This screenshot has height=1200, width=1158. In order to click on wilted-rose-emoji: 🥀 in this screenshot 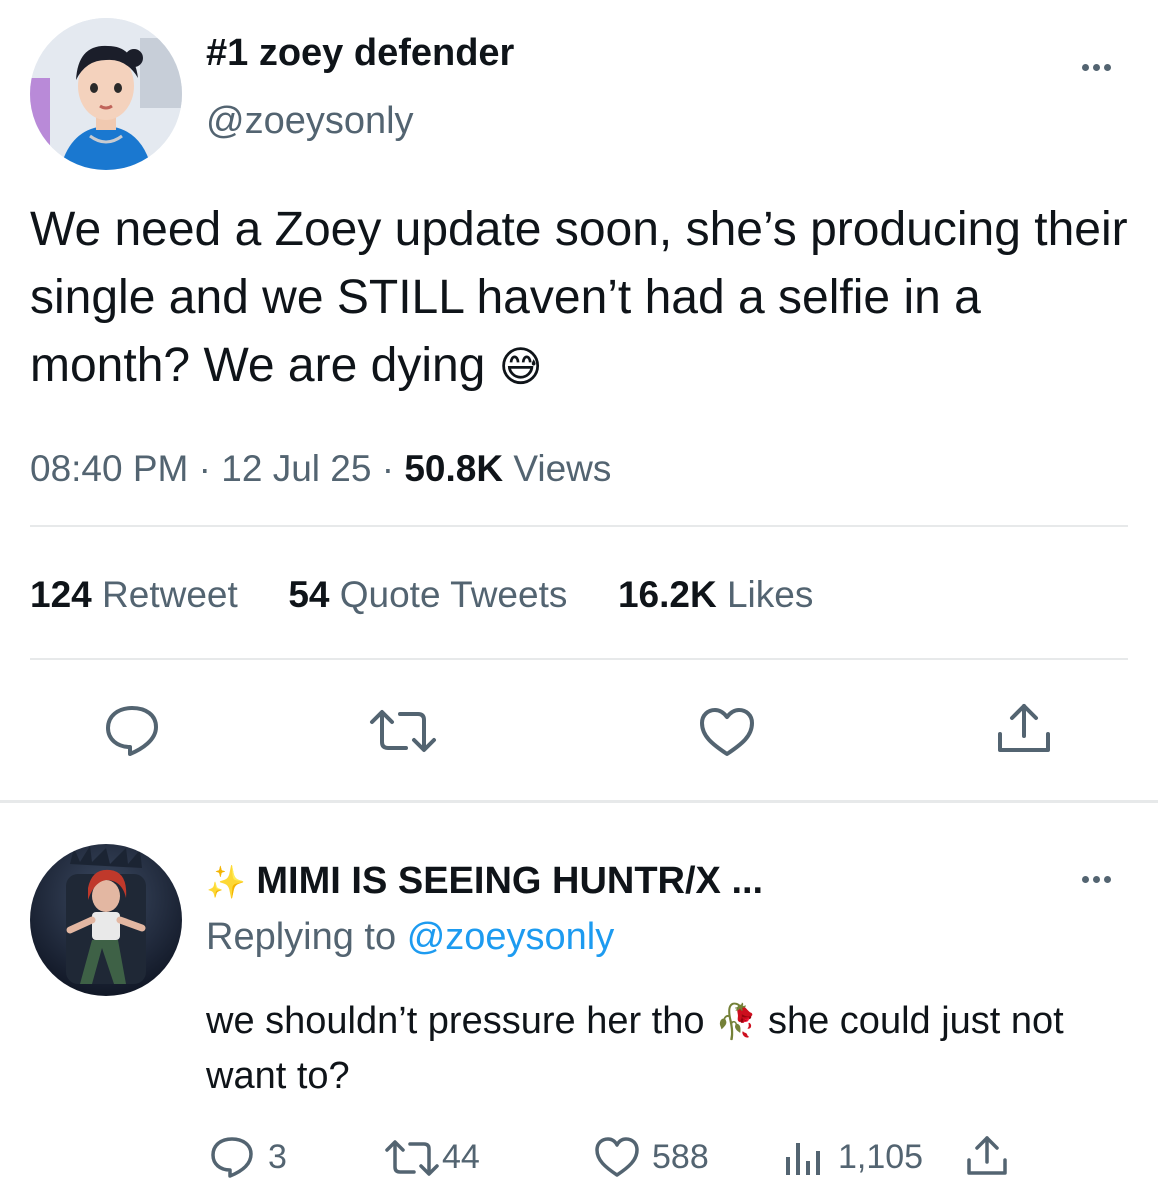, I will do `click(736, 1022)`.